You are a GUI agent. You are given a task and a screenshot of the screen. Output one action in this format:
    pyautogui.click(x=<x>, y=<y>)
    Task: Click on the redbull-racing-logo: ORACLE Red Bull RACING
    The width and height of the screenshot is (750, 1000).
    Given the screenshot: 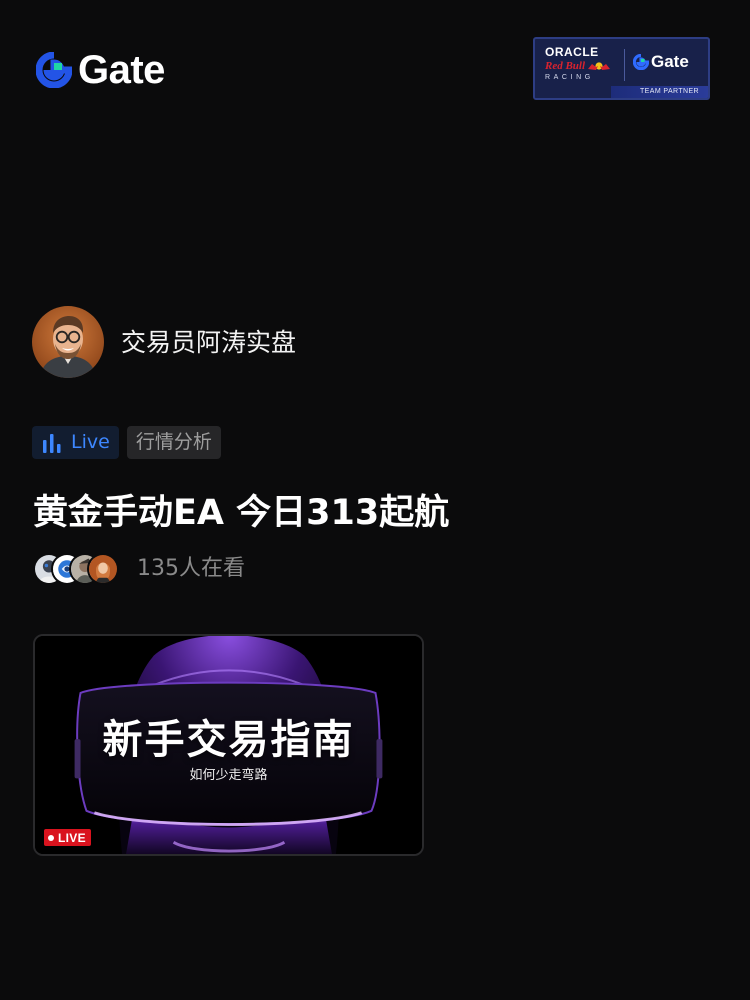 What is the action you would take?
    pyautogui.click(x=582, y=64)
    